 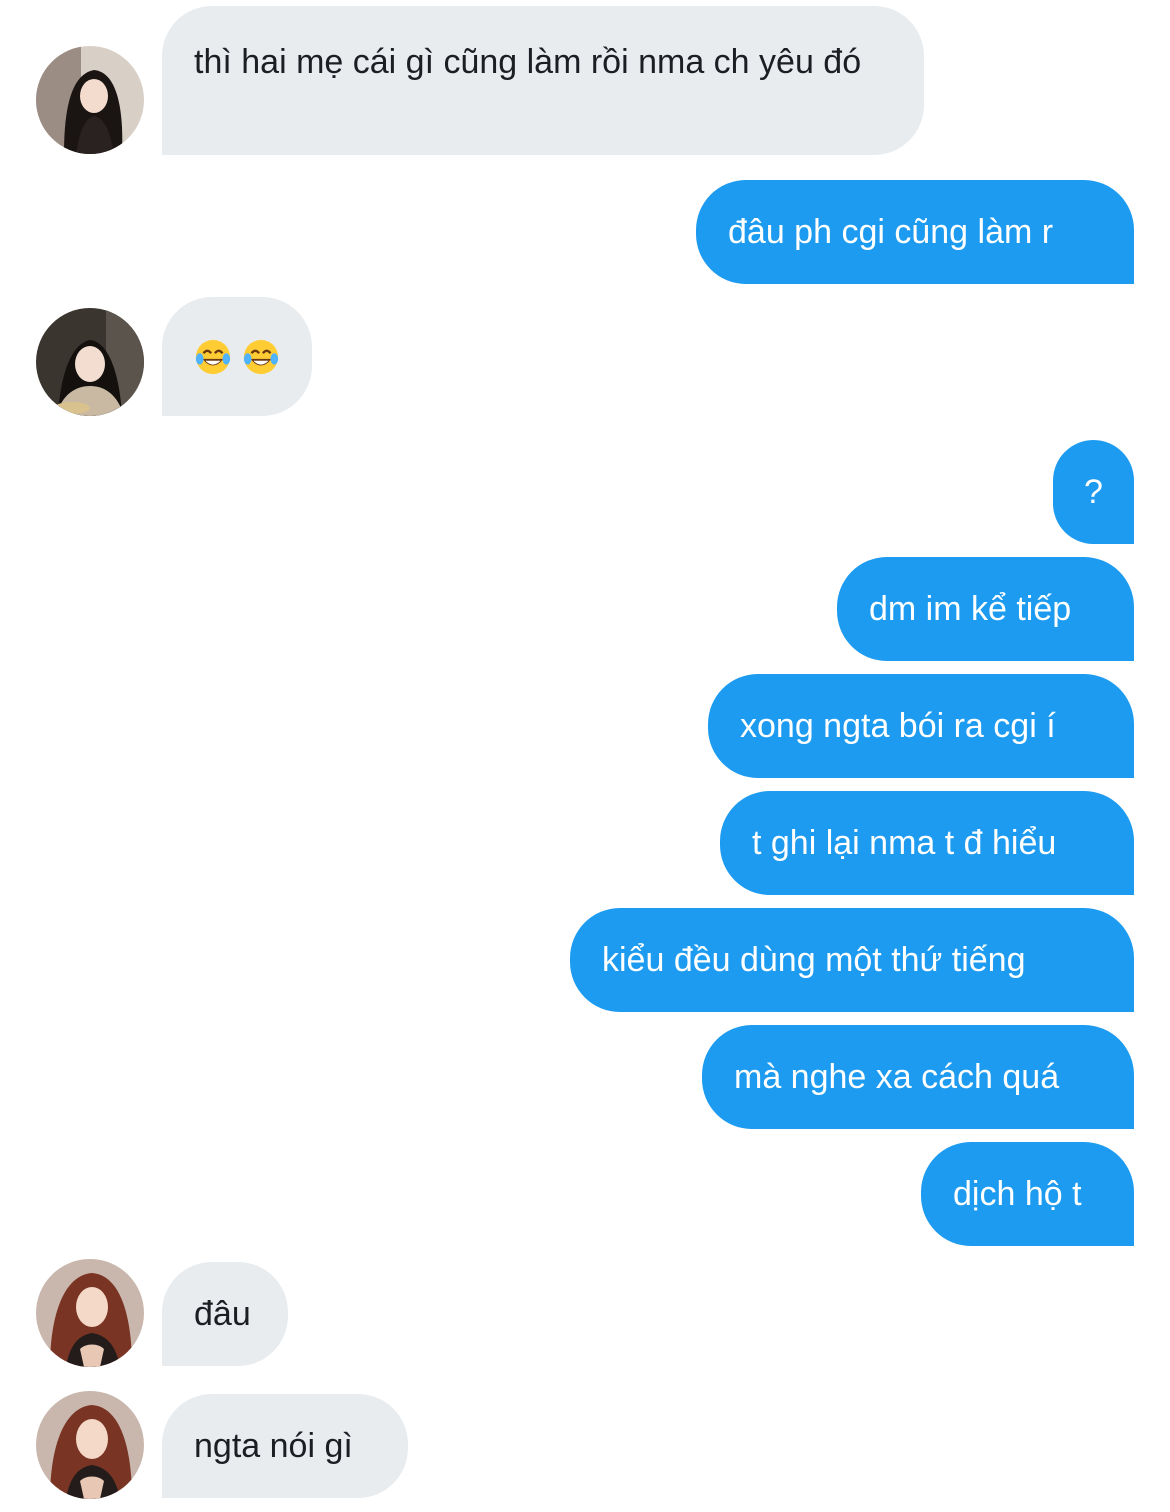 What do you see at coordinates (222, 1314) in the screenshot?
I see `message-text: đâu` at bounding box center [222, 1314].